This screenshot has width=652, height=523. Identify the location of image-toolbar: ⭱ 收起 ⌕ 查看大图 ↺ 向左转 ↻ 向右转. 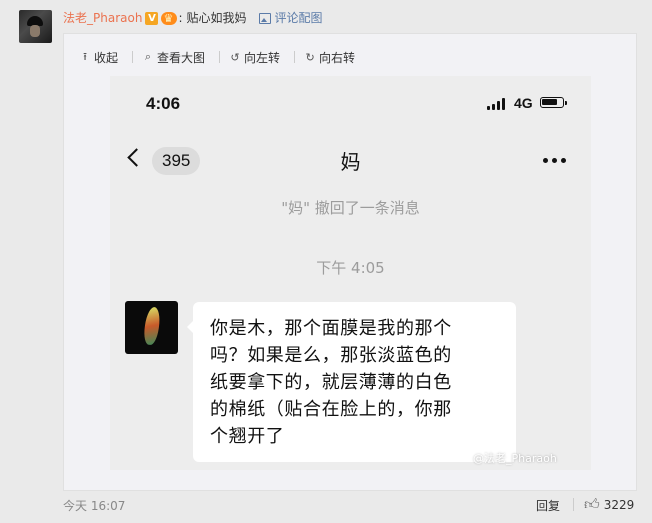
(224, 57).